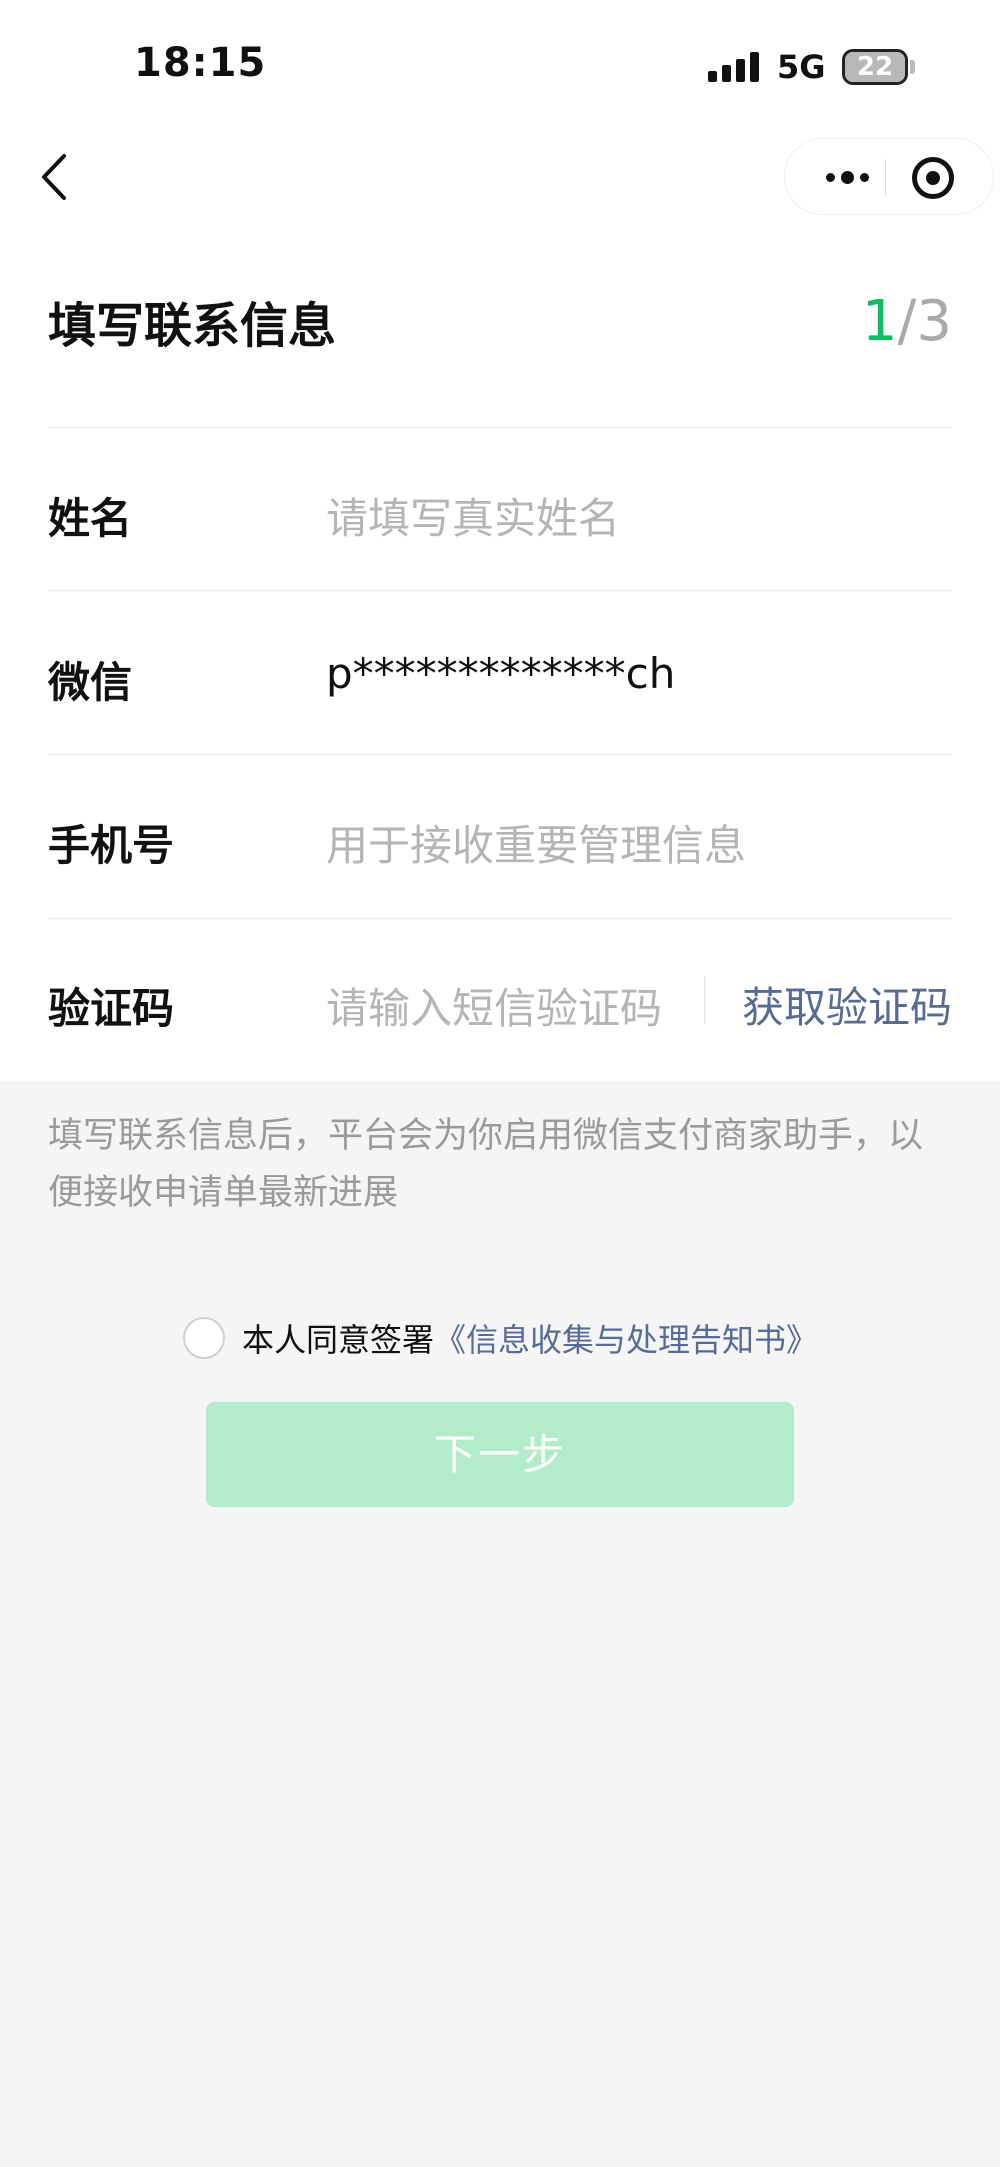 This screenshot has width=1000, height=2167. What do you see at coordinates (511, 1005) in the screenshot?
I see `code-input: 请输入短信验证码` at bounding box center [511, 1005].